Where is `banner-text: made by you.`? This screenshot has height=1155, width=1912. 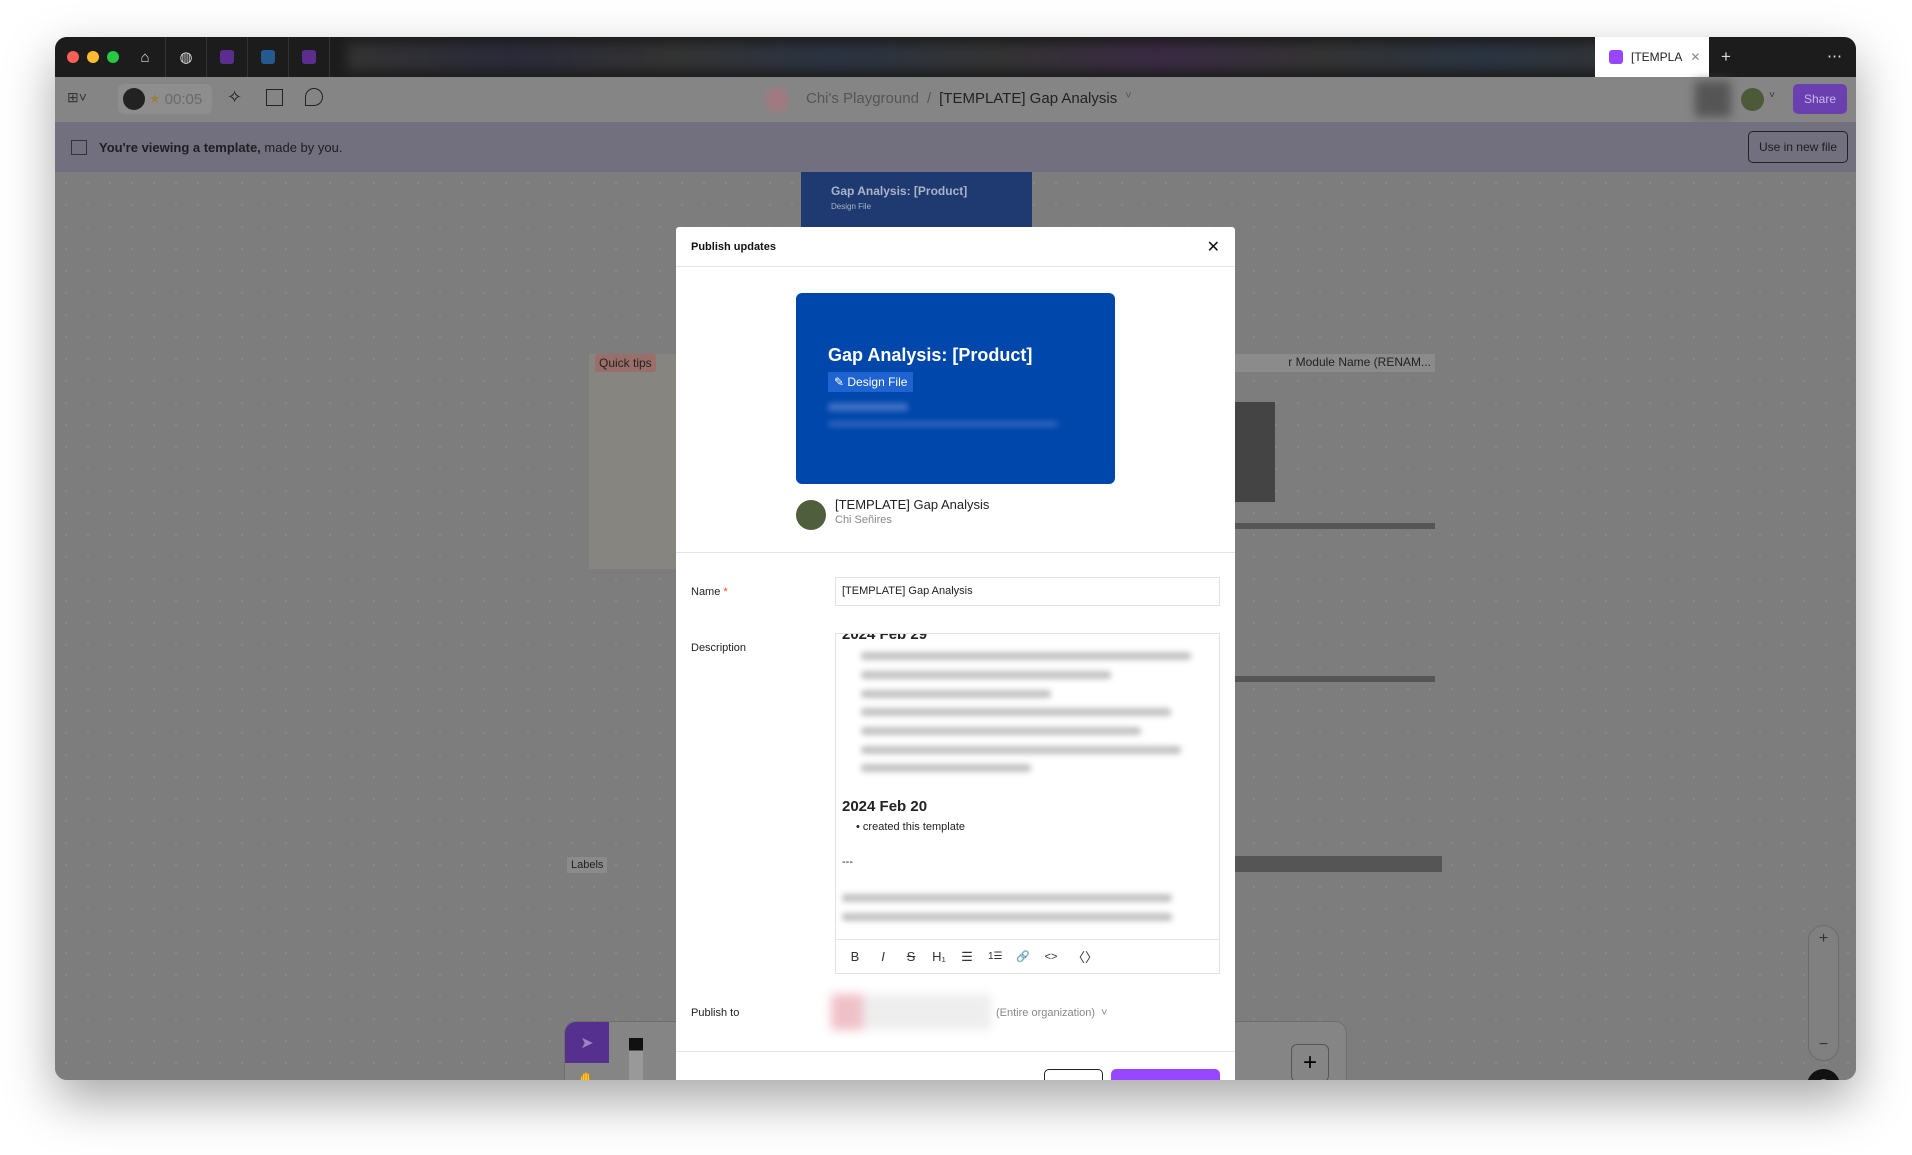
banner-text: made by you. is located at coordinates (301, 147).